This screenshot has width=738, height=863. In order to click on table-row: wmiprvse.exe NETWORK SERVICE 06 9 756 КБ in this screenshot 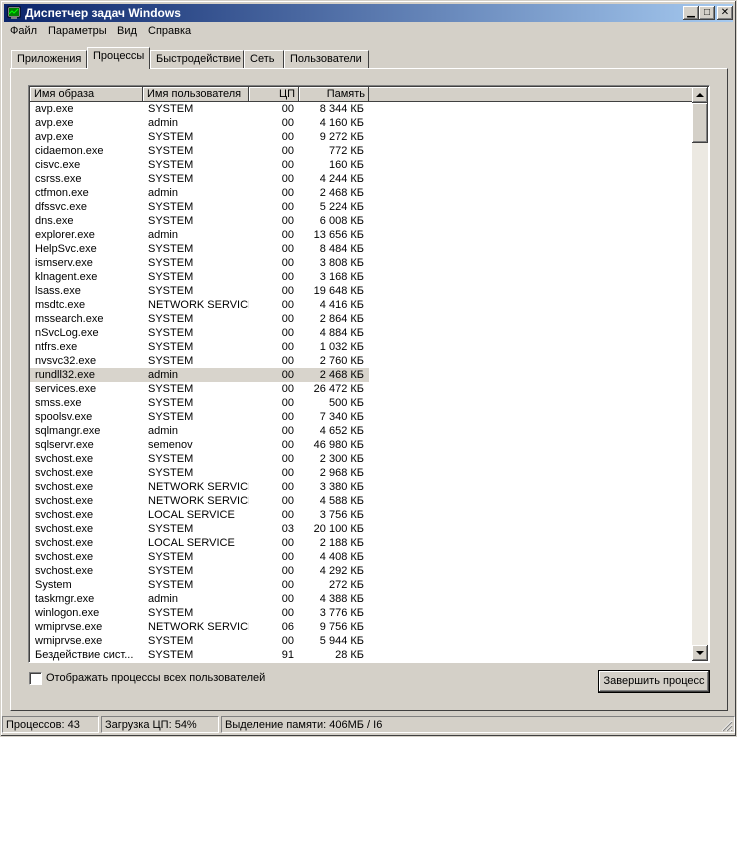, I will do `click(362, 627)`.